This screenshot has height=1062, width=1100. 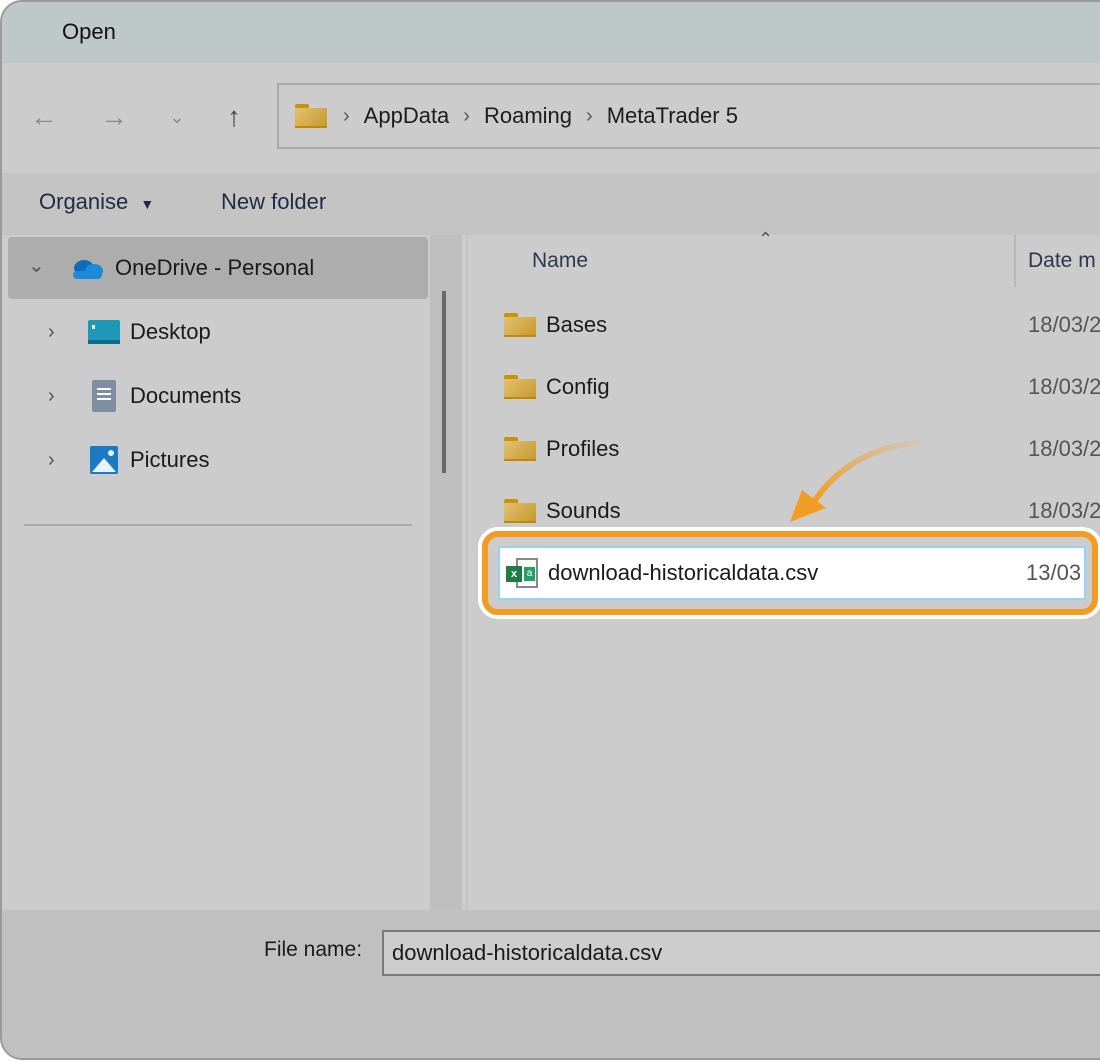 What do you see at coordinates (1015, 261) in the screenshot?
I see `column-divider` at bounding box center [1015, 261].